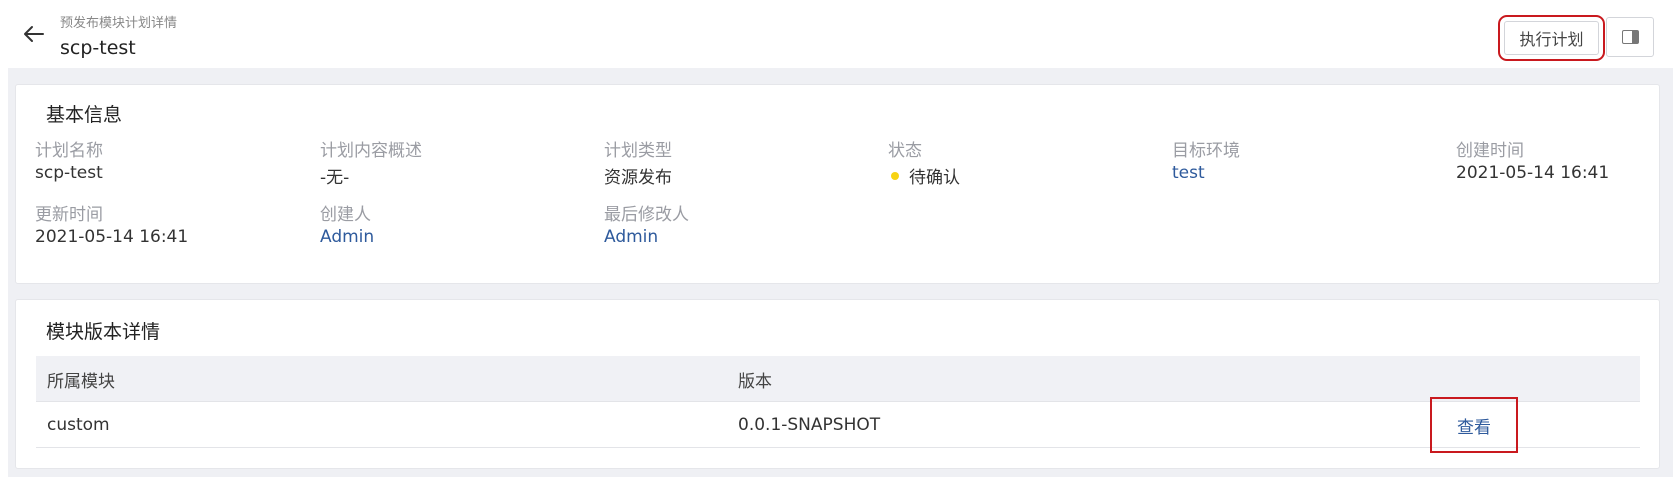 Image resolution: width=1673 pixels, height=477 pixels. Describe the element at coordinates (905, 151) in the screenshot. I see `field-label-status: 状态` at that location.